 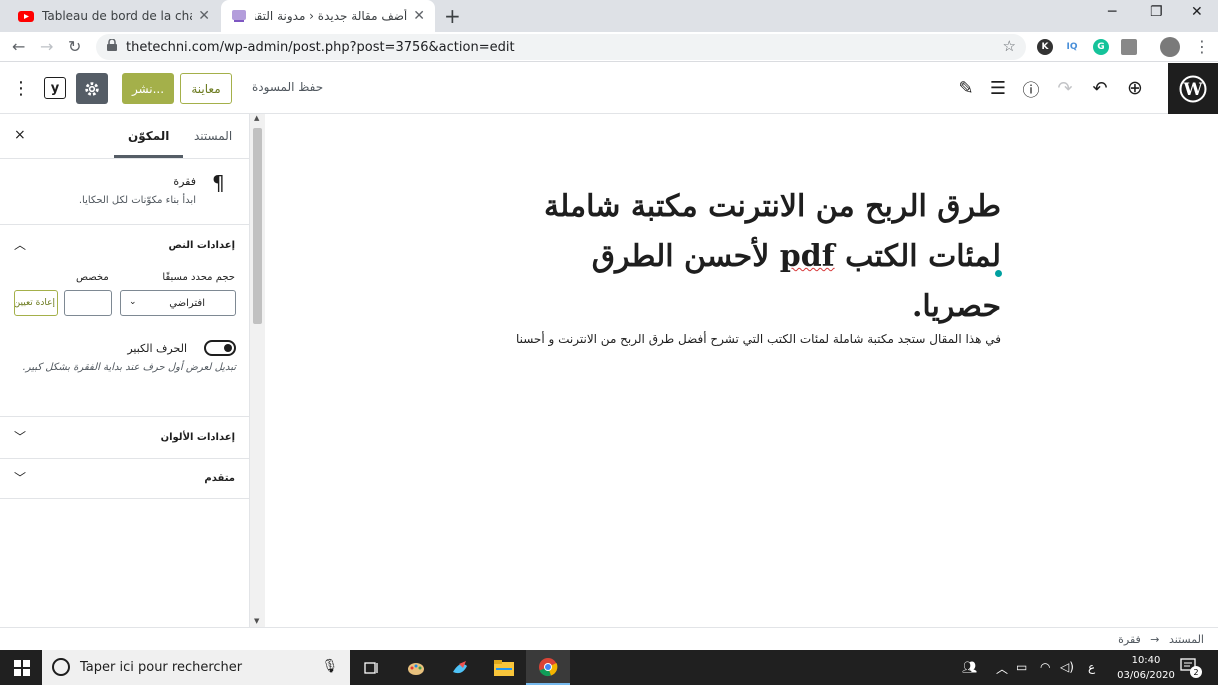 I want to click on extension-iq-icon: IQ, so click(x=1072, y=47).